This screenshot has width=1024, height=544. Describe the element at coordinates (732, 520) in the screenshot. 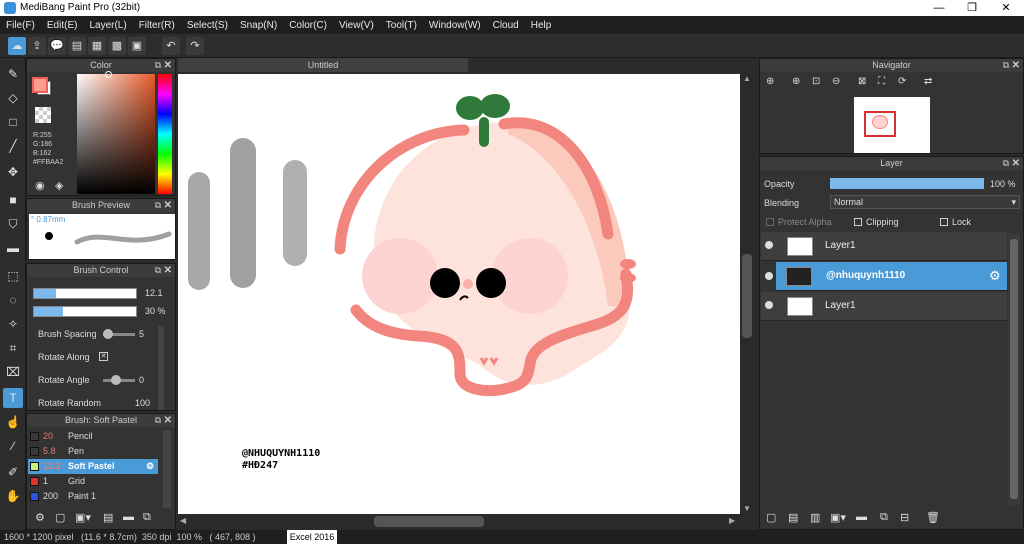

I see `scroll-right-icon: ▶` at that location.